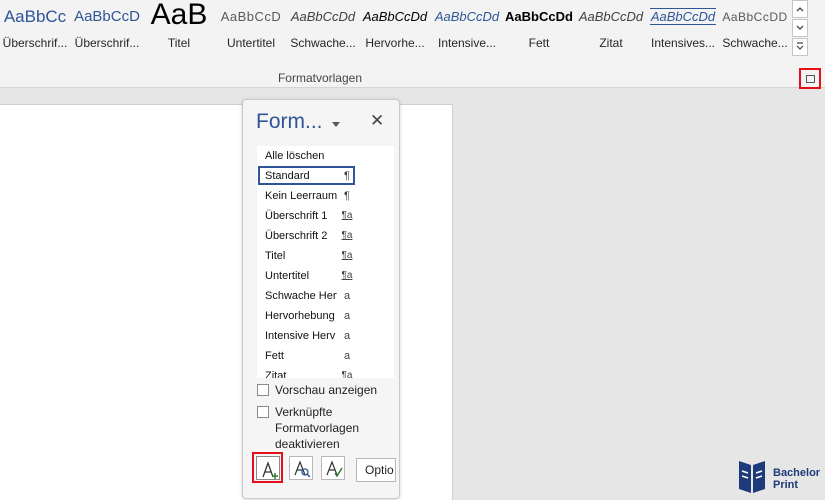 This screenshot has width=825, height=500. What do you see at coordinates (797, 473) in the screenshot?
I see `logo-text-line1: Bachelor` at bounding box center [797, 473].